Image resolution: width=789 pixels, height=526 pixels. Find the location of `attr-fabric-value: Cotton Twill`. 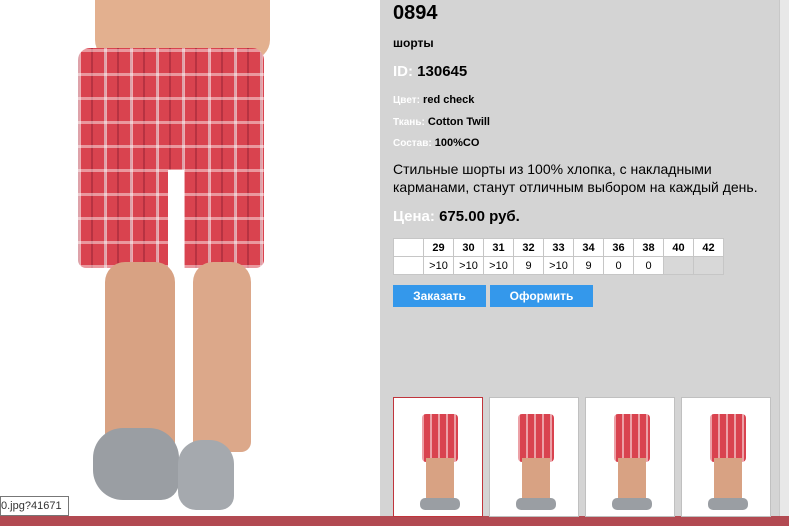

attr-fabric-value: Cotton Twill is located at coordinates (458, 122).